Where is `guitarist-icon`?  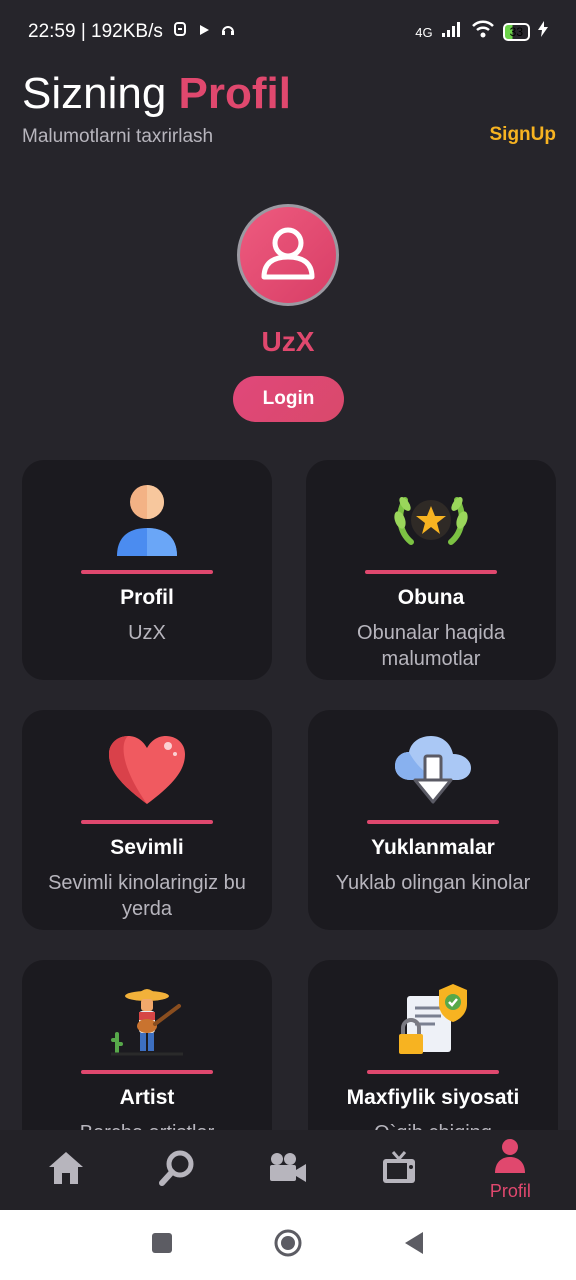 guitarist-icon is located at coordinates (147, 1020).